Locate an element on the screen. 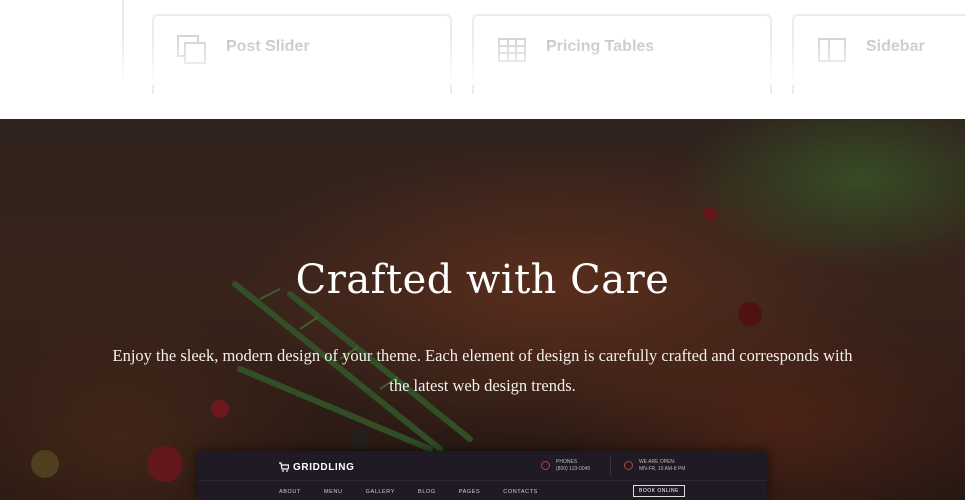 The image size is (965, 500). preview-logo-text: GRIDDLING is located at coordinates (324, 467).